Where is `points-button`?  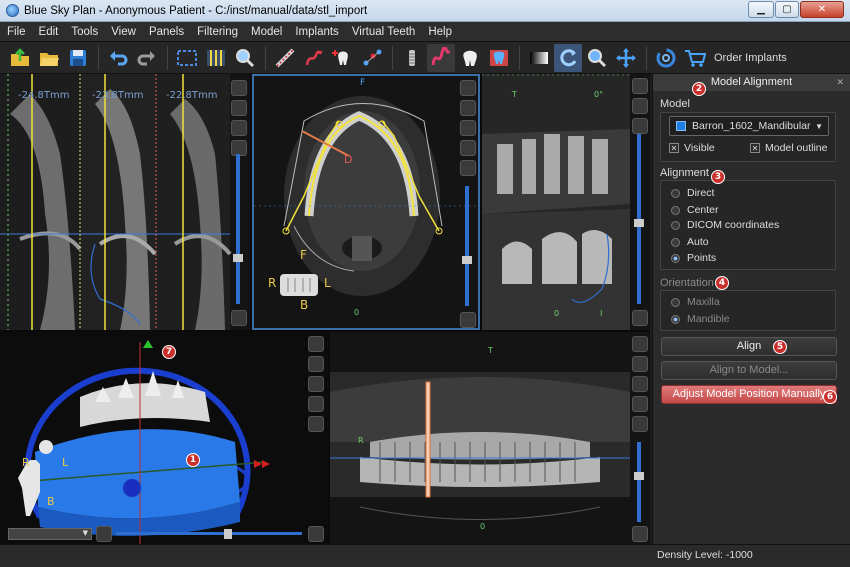
points-button is located at coordinates (372, 58).